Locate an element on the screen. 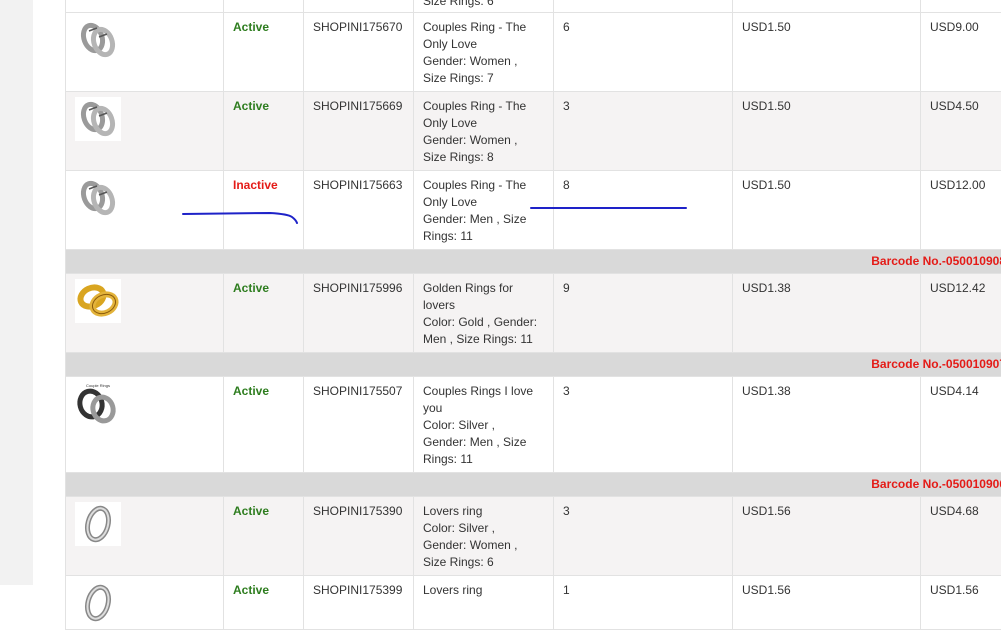 Image resolution: width=1001 pixels, height=630 pixels. line-total-cell: USD1.56 is located at coordinates (961, 603).